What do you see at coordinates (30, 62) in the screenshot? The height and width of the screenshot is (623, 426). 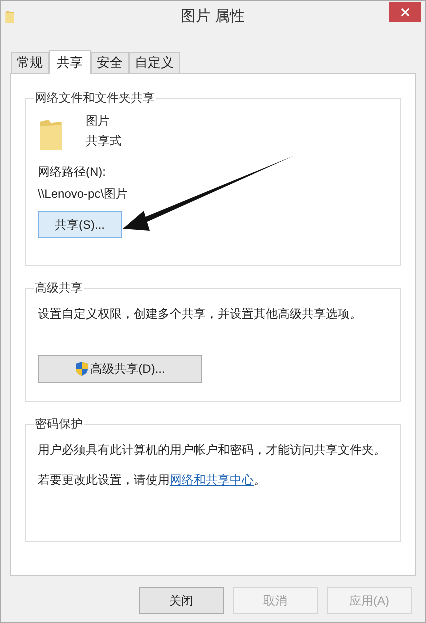 I see `tab: 常规` at bounding box center [30, 62].